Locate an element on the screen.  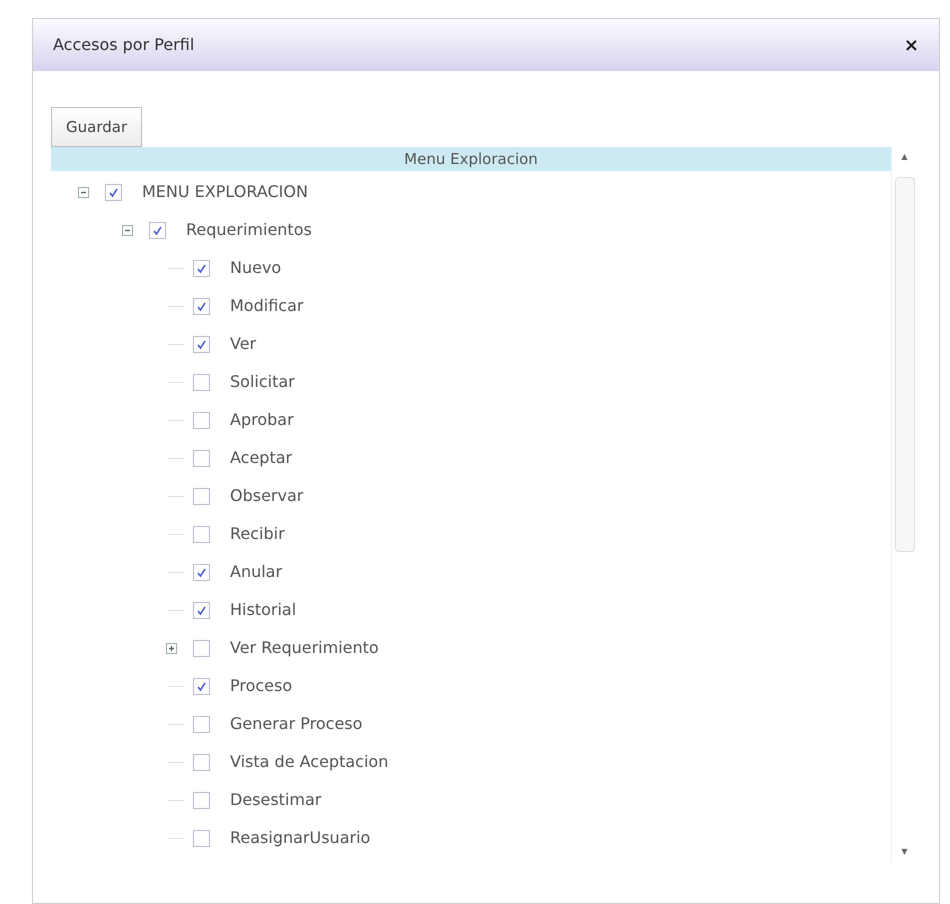
plus-icon is located at coordinates (171, 648).